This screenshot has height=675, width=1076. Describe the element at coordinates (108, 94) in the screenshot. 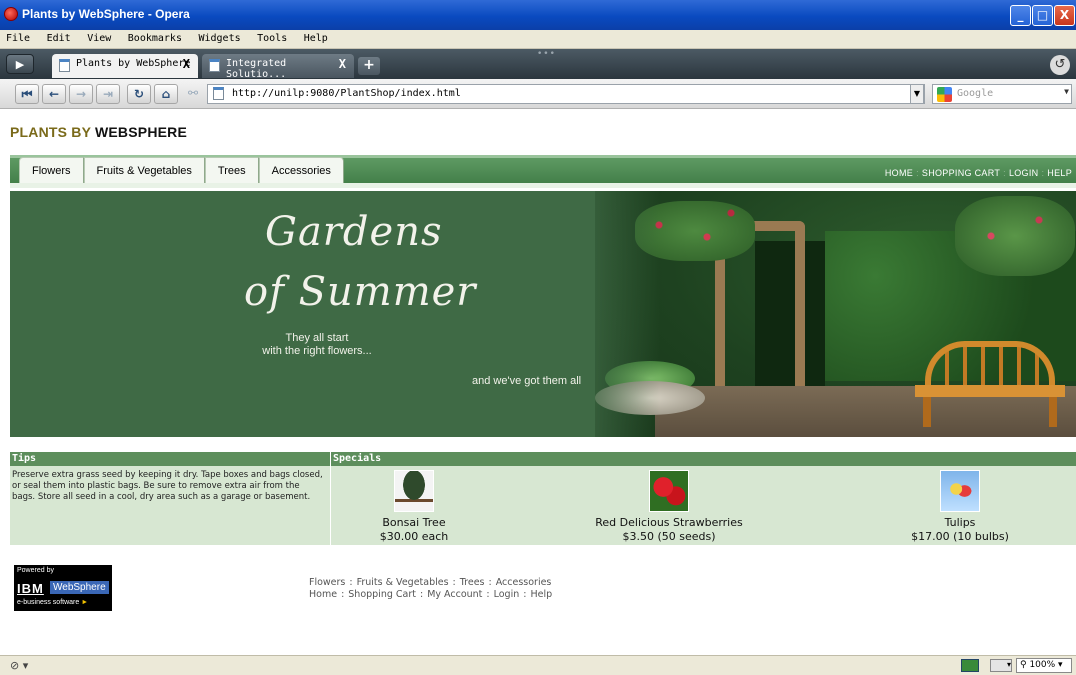

I see `fast-forward-icon: ⇥` at that location.